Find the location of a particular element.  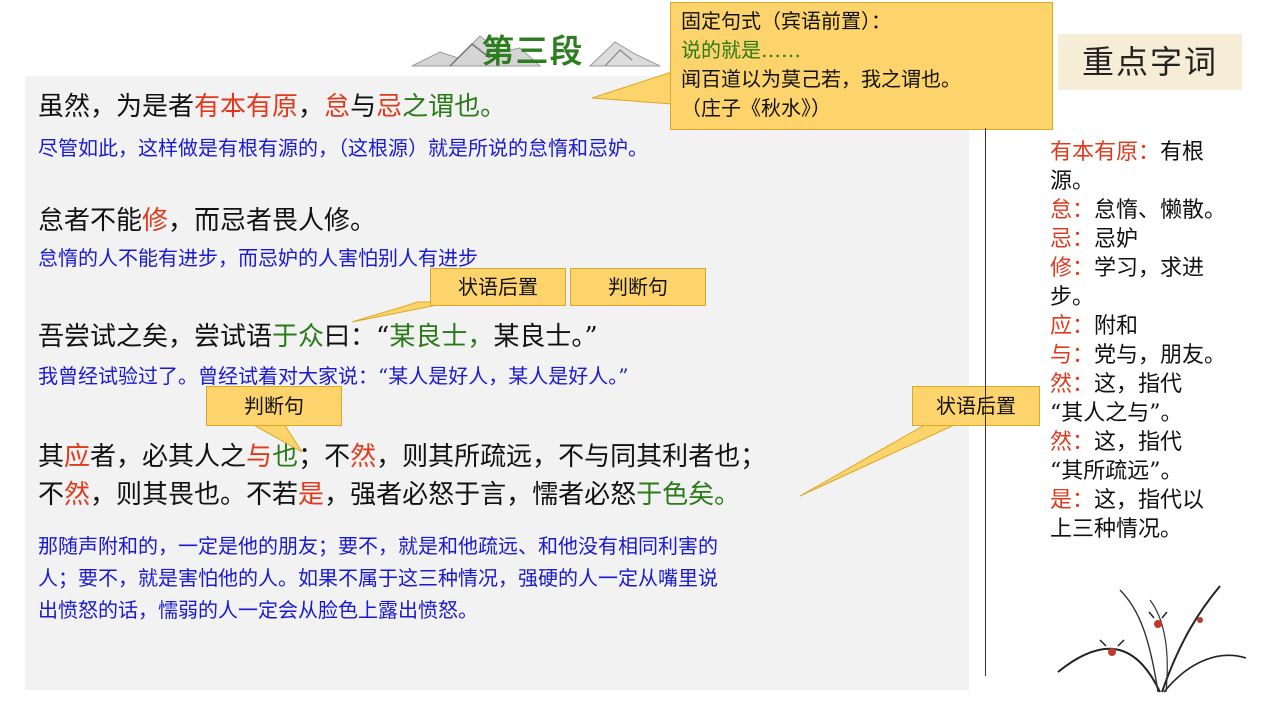

original-line-3: 吾尝试之矣，尝试语于众曰：“某良士，某良士。” is located at coordinates (318, 337).